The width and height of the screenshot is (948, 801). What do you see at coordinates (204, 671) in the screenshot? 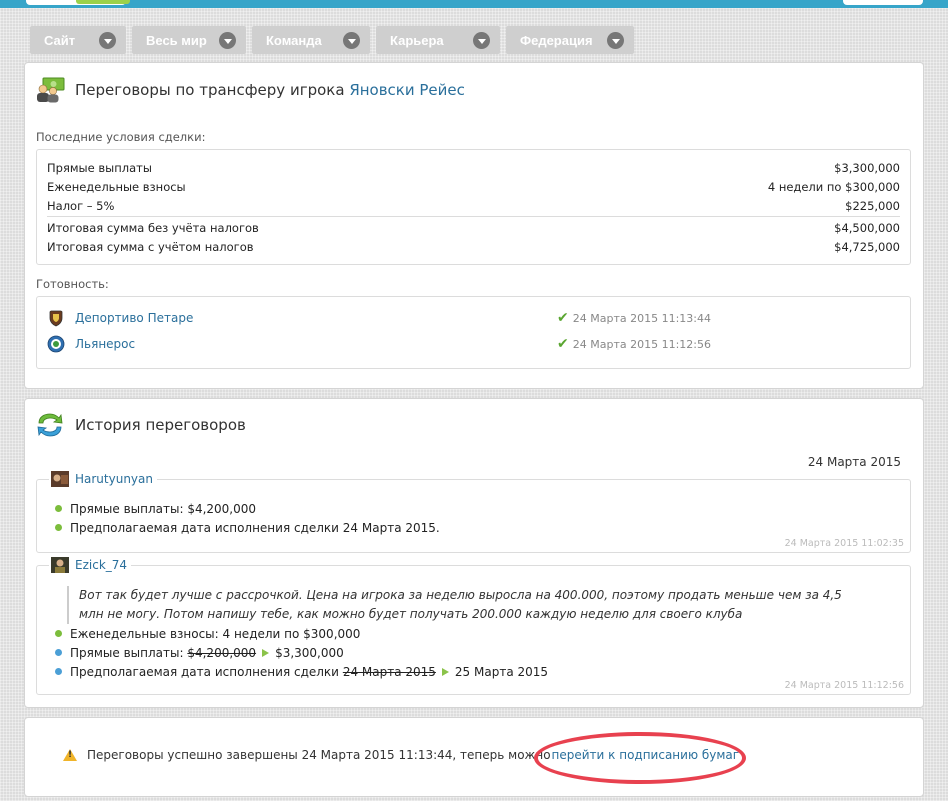
I see `message-text: Предполагаемая дата исполнения сделки` at bounding box center [204, 671].